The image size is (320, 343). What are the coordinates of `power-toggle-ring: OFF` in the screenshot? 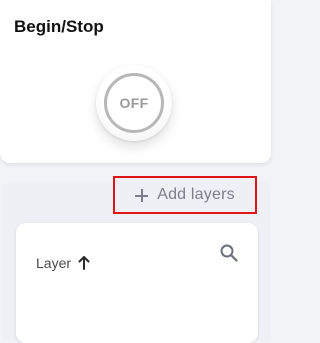 It's located at (134, 103).